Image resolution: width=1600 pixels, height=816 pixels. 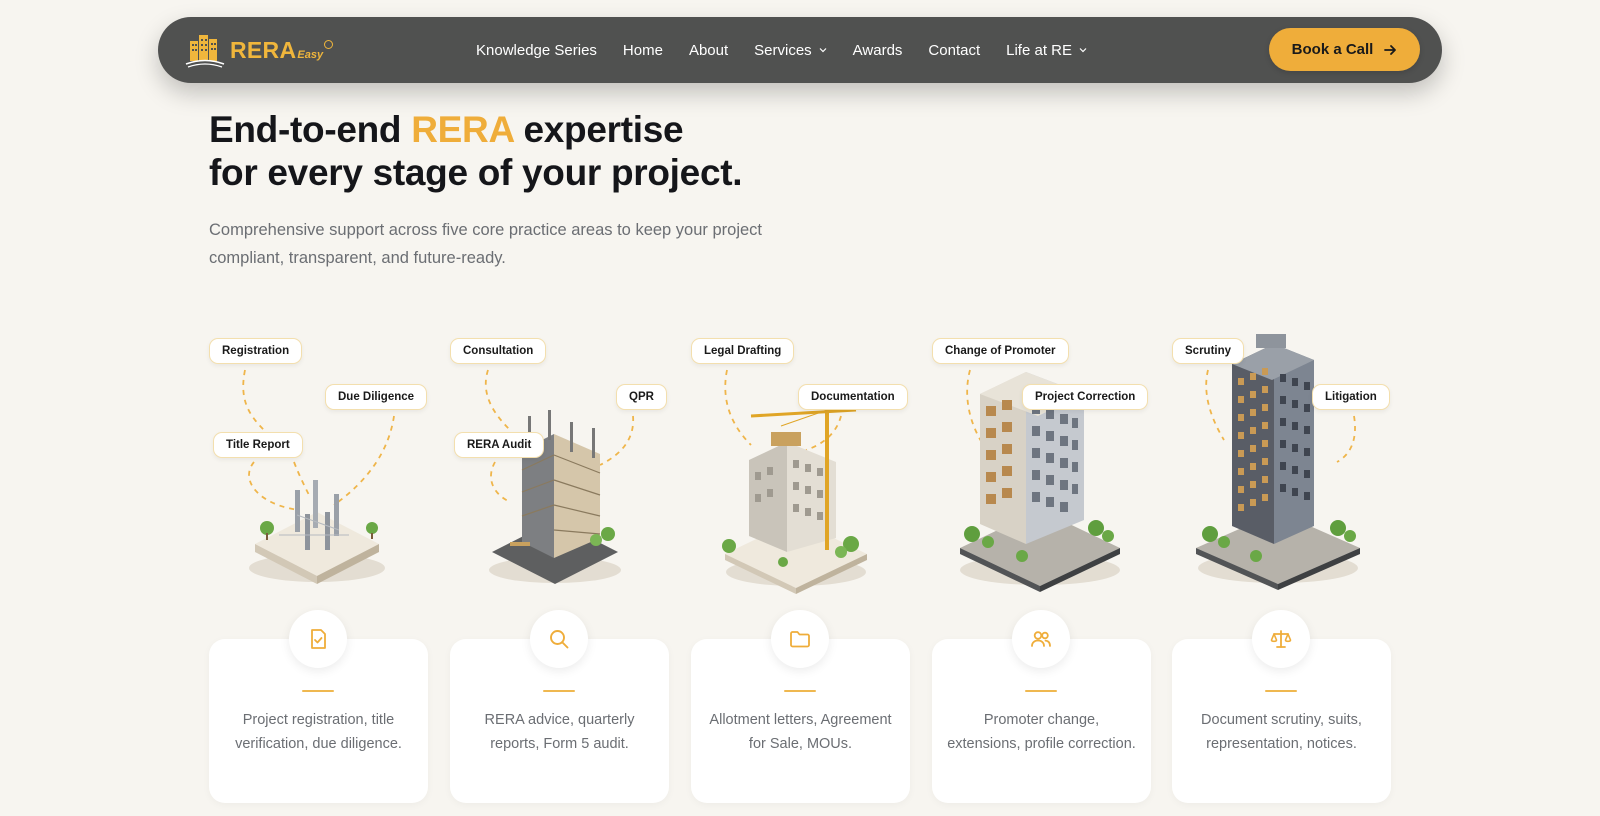 I want to click on logo-text: RERA, so click(x=263, y=49).